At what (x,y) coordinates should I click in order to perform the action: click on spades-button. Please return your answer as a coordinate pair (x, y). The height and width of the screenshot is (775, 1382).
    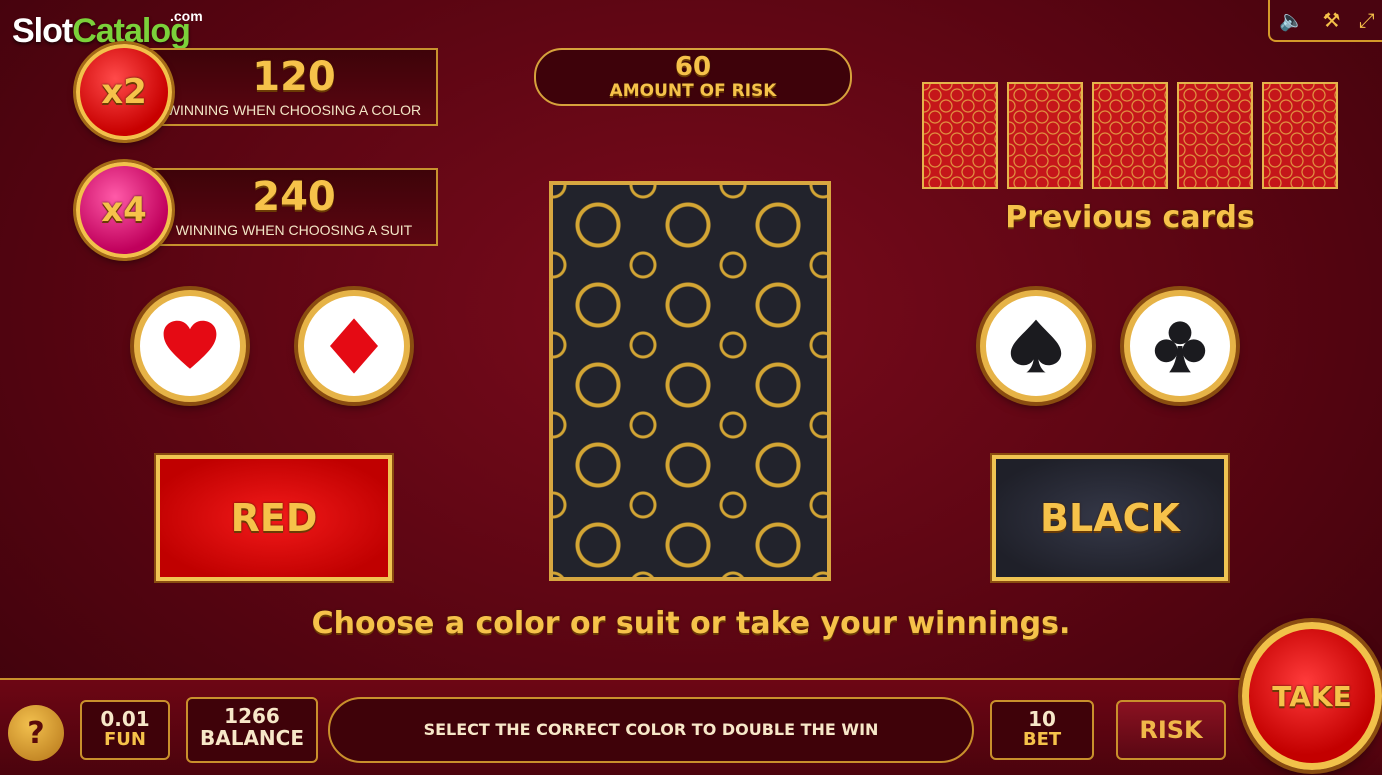
    Looking at the image, I should click on (1036, 346).